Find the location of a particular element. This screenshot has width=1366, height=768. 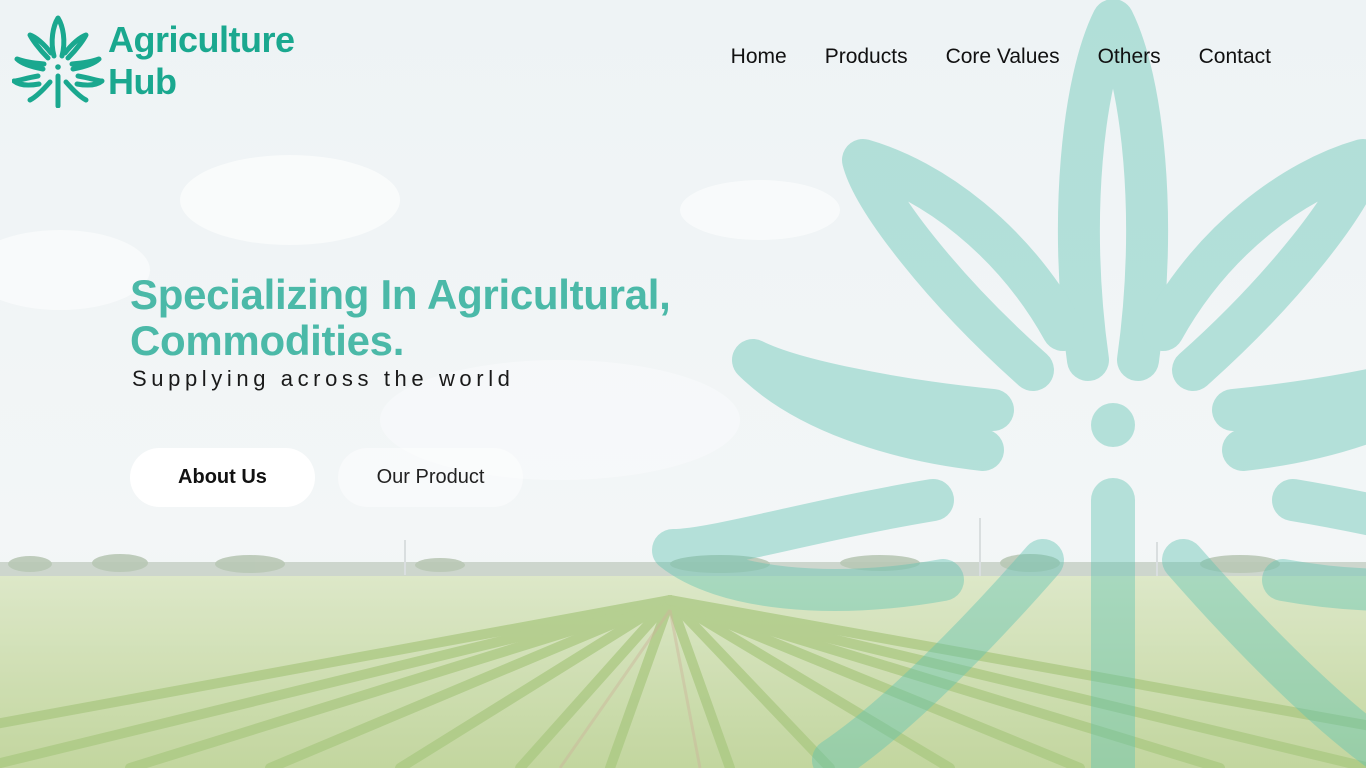

main-nav: Home Products Core Values Others Contact is located at coordinates (982, 57).